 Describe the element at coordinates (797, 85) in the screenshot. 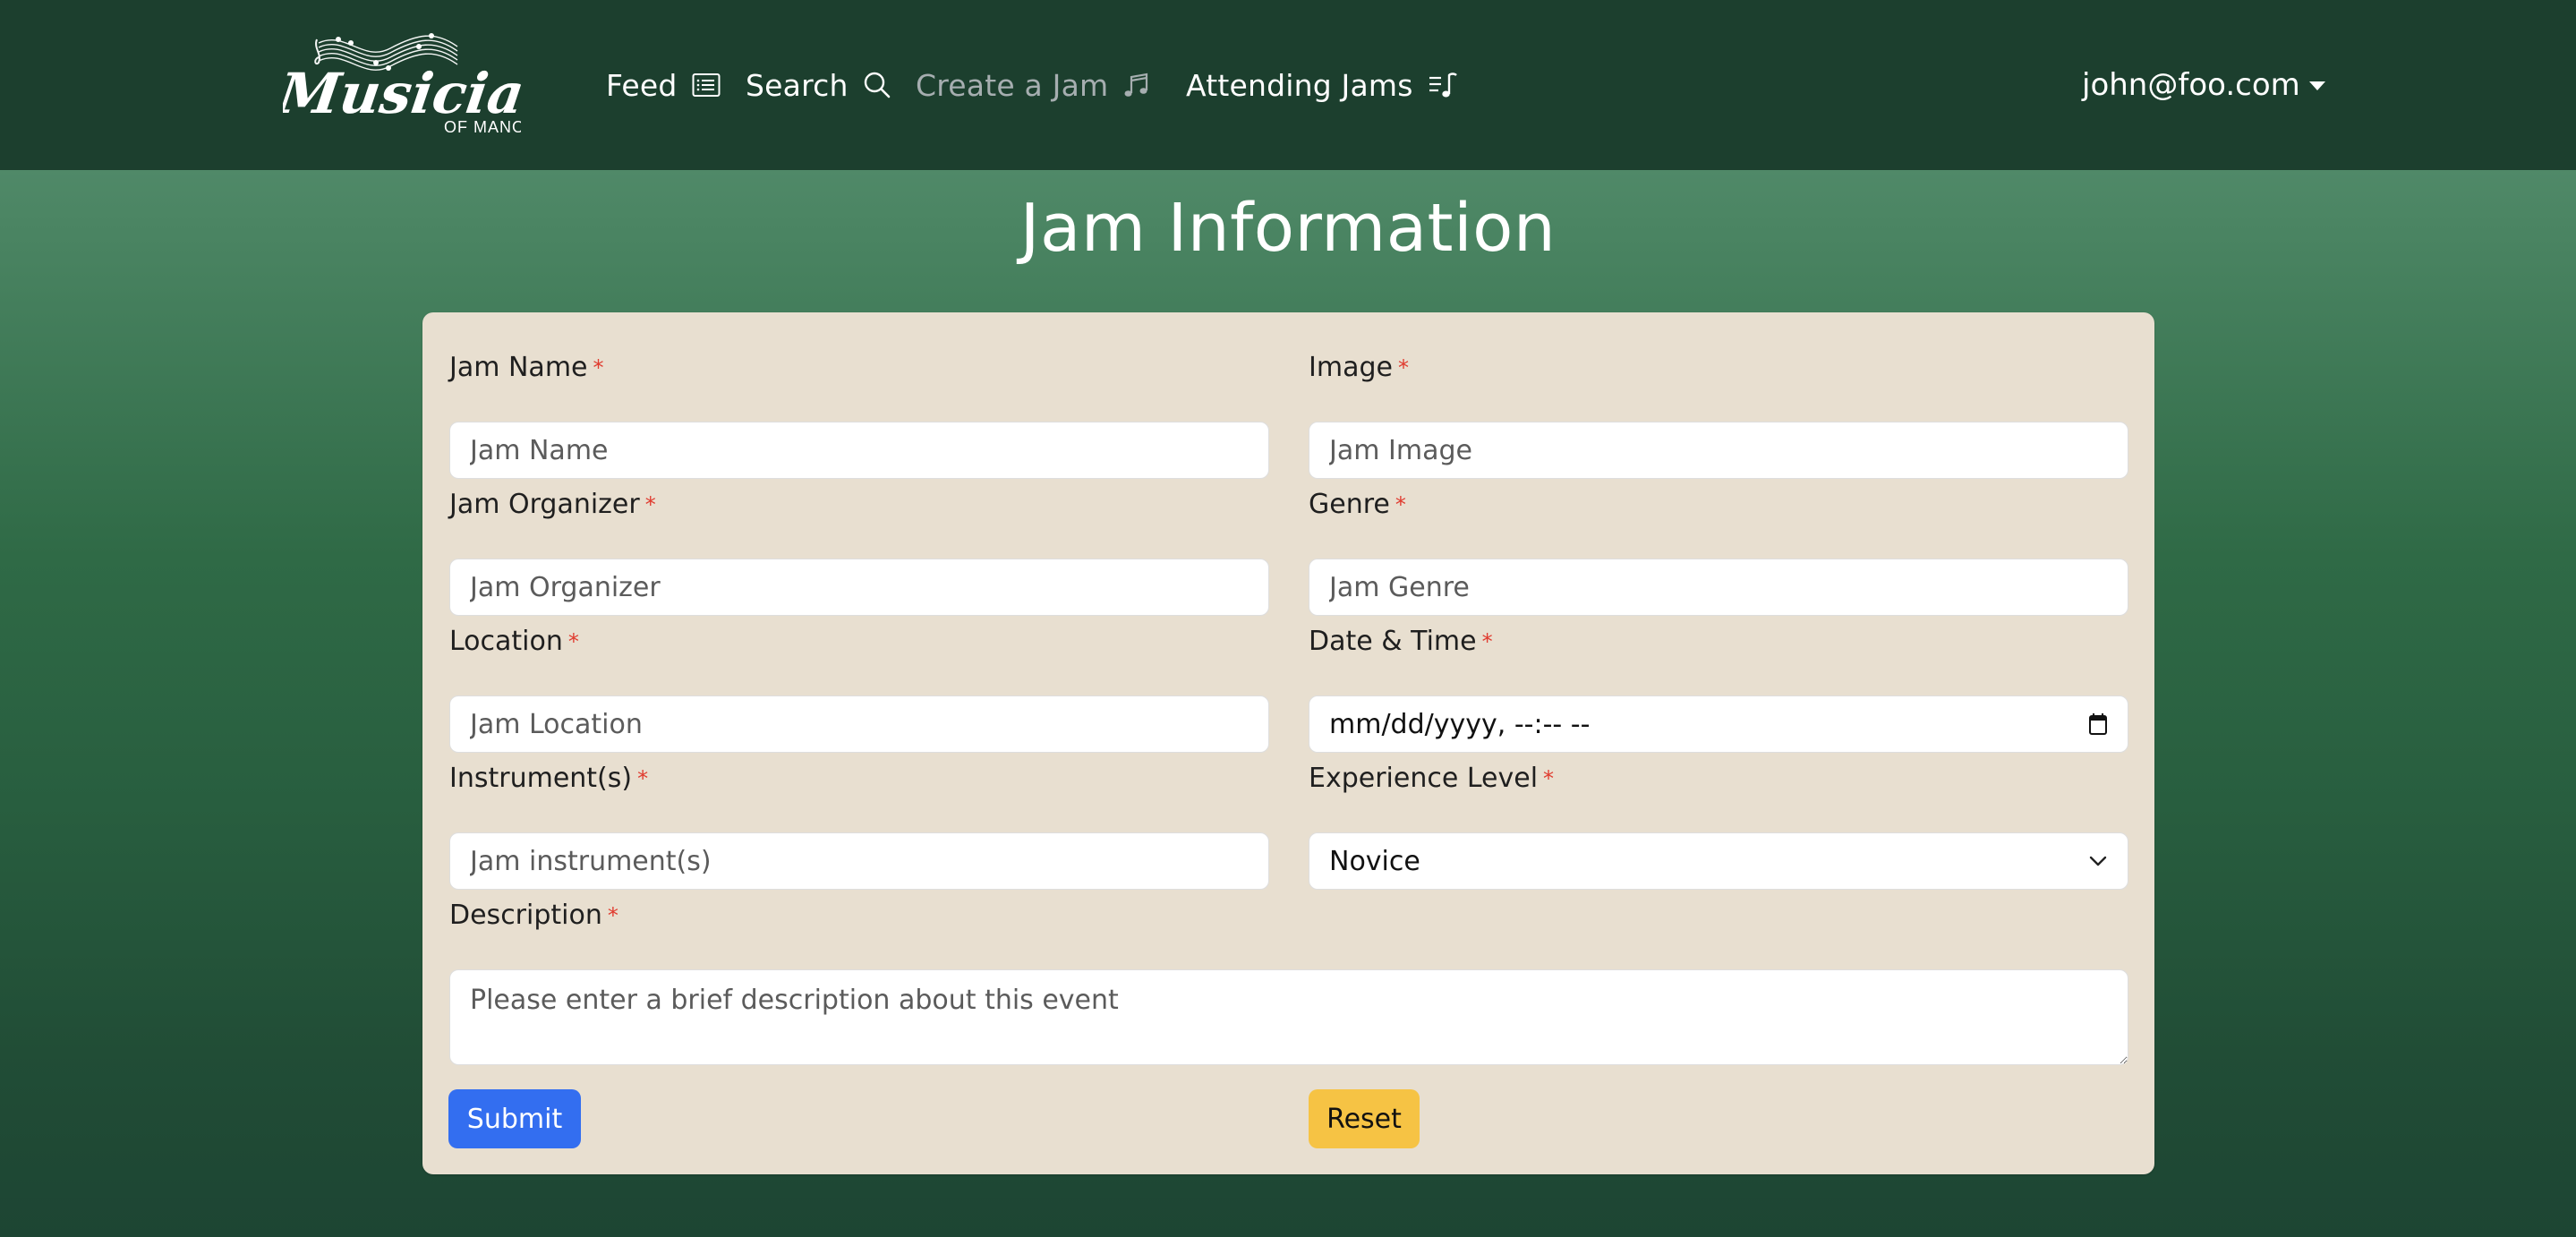

I see `nav-search-label: Search` at that location.